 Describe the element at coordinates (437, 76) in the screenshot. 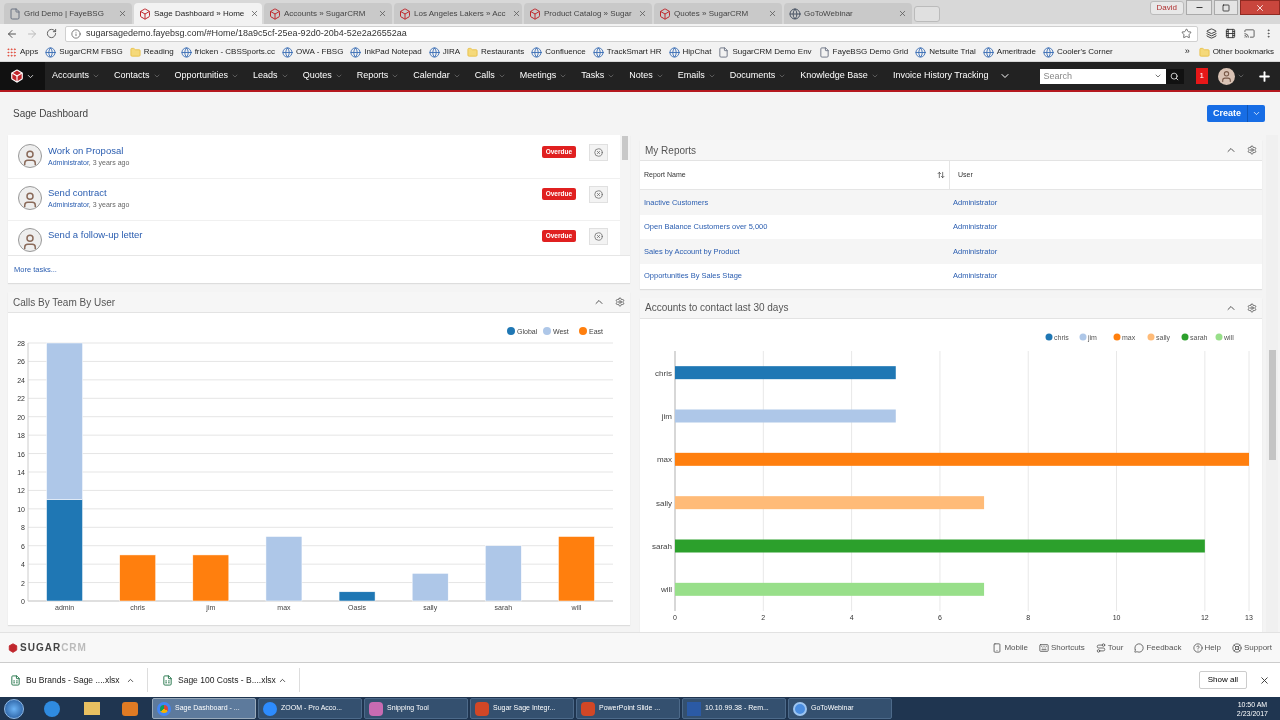

I see `nav-item: Calendar` at that location.